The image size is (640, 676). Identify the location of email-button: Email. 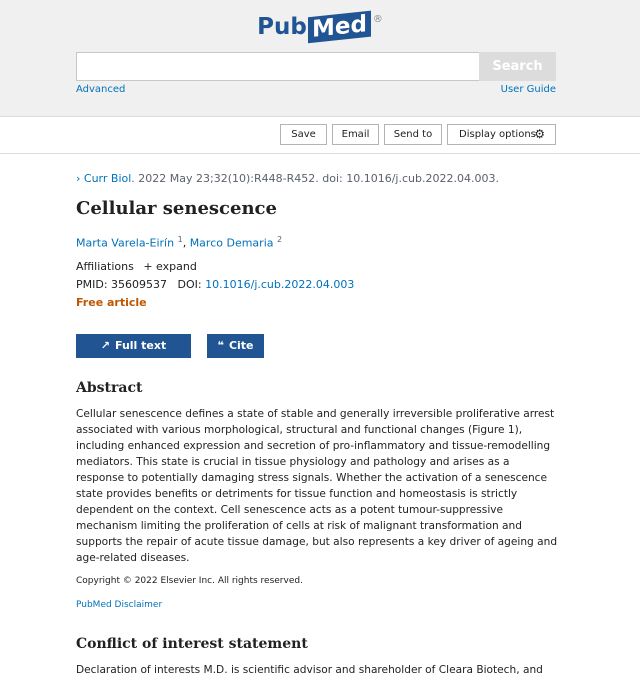
(355, 134).